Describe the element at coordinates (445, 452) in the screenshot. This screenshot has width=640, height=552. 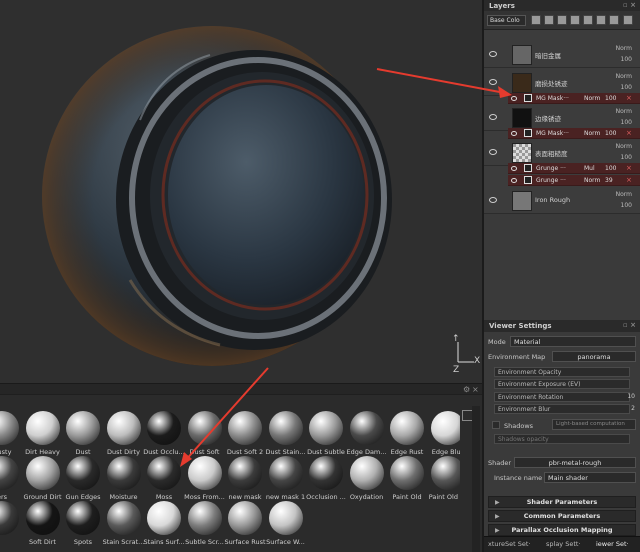
I see `material-label: Edge Blur` at that location.